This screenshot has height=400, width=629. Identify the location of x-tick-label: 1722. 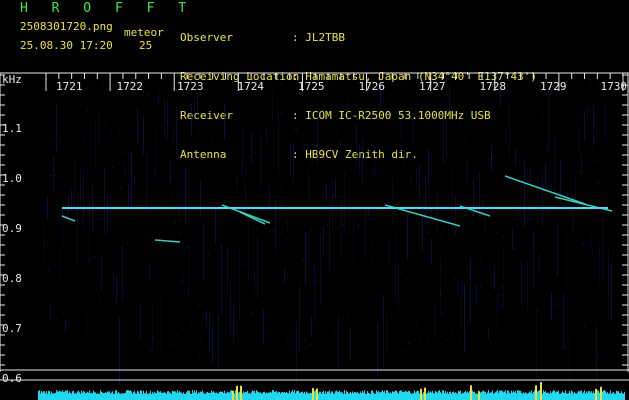
(130, 86).